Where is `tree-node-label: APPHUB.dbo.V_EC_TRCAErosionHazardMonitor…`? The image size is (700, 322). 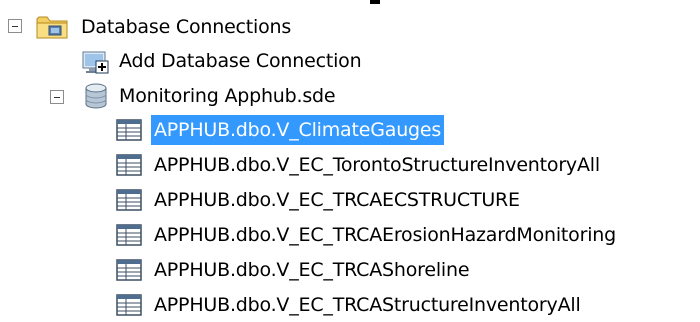
tree-node-label: APPHUB.dbo.V_EC_TRCAErosionHazardMonitor… is located at coordinates (385, 235).